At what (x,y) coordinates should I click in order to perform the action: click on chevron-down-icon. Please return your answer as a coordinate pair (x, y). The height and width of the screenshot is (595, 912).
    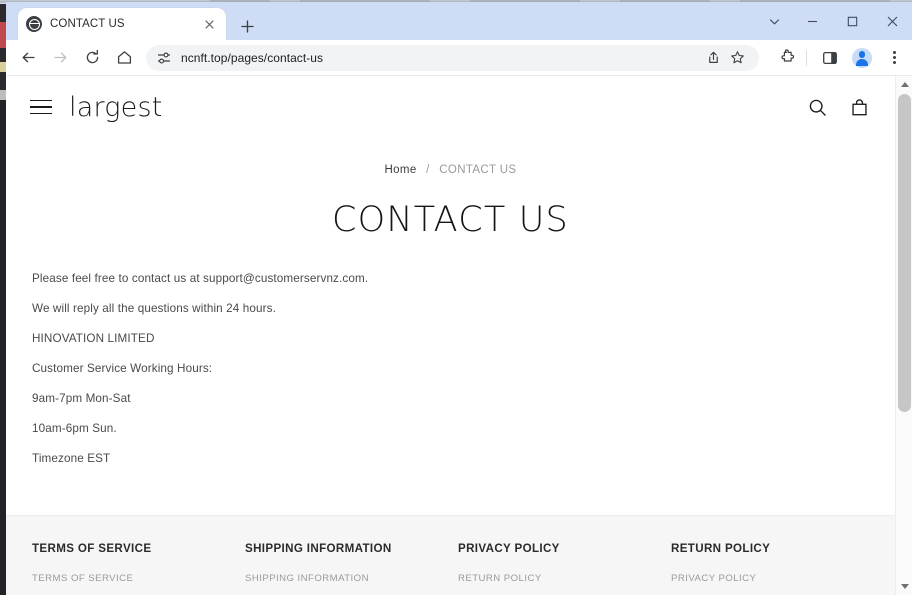
    Looking at the image, I should click on (774, 21).